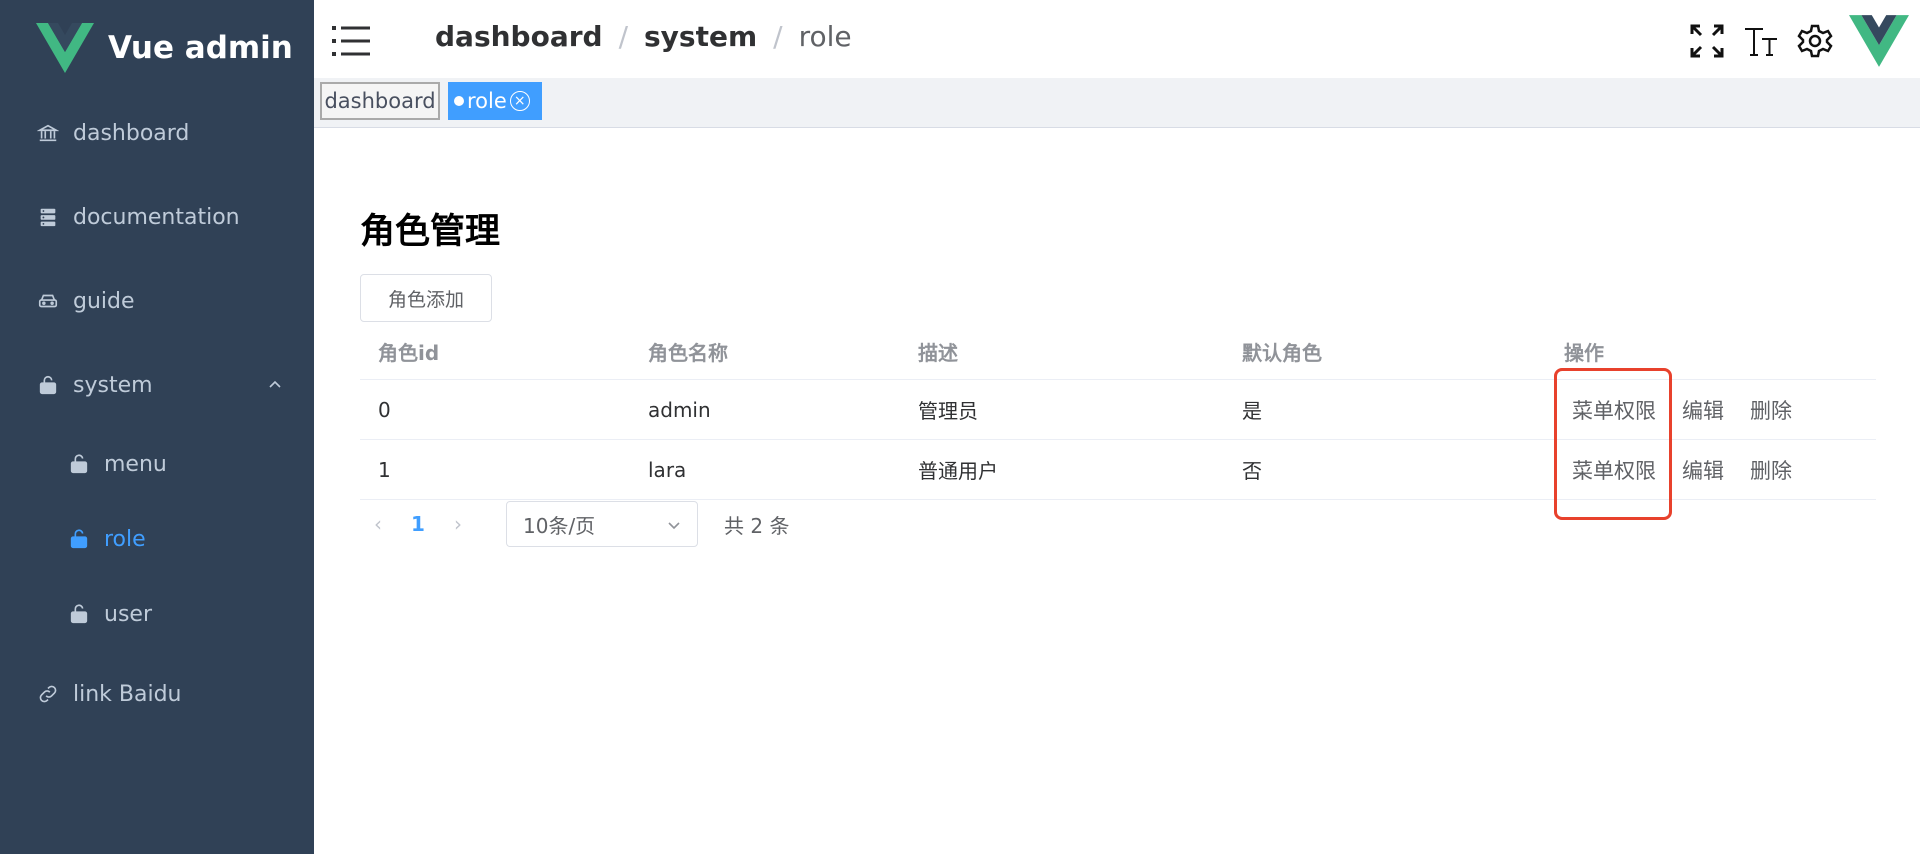  I want to click on header-actions, so click(1797, 41).